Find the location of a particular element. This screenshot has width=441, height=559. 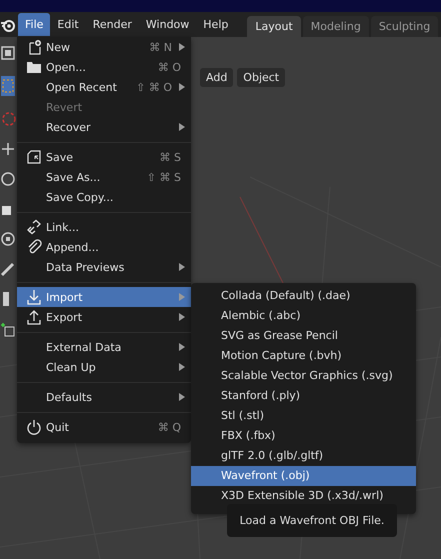

menu-item: Export is located at coordinates (104, 317).